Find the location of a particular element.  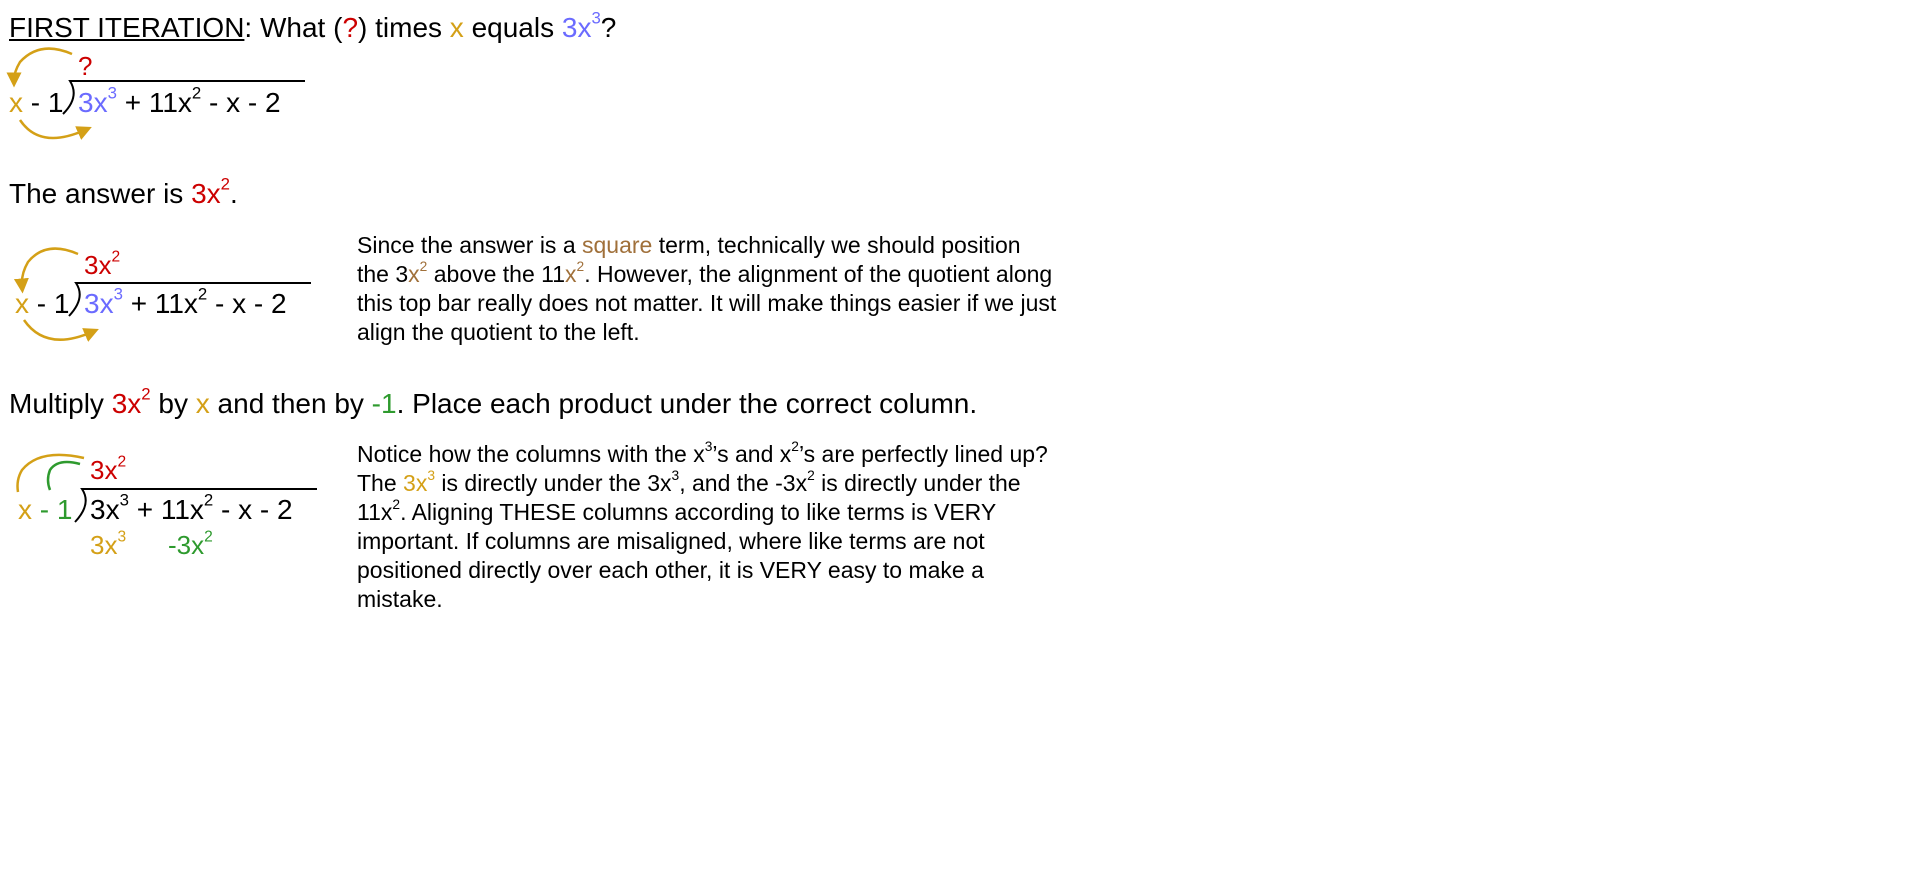

division-graphics is located at coordinates (161, 285).